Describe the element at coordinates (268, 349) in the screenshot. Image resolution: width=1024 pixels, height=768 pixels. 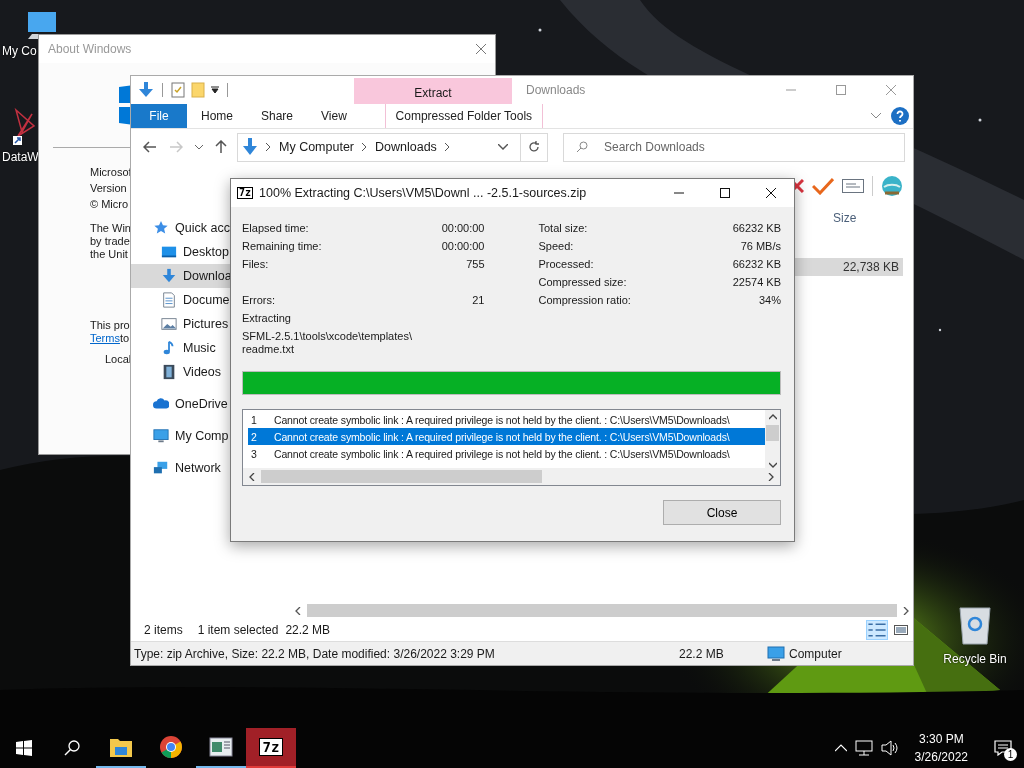
I see `file-path: readme.txt` at that location.